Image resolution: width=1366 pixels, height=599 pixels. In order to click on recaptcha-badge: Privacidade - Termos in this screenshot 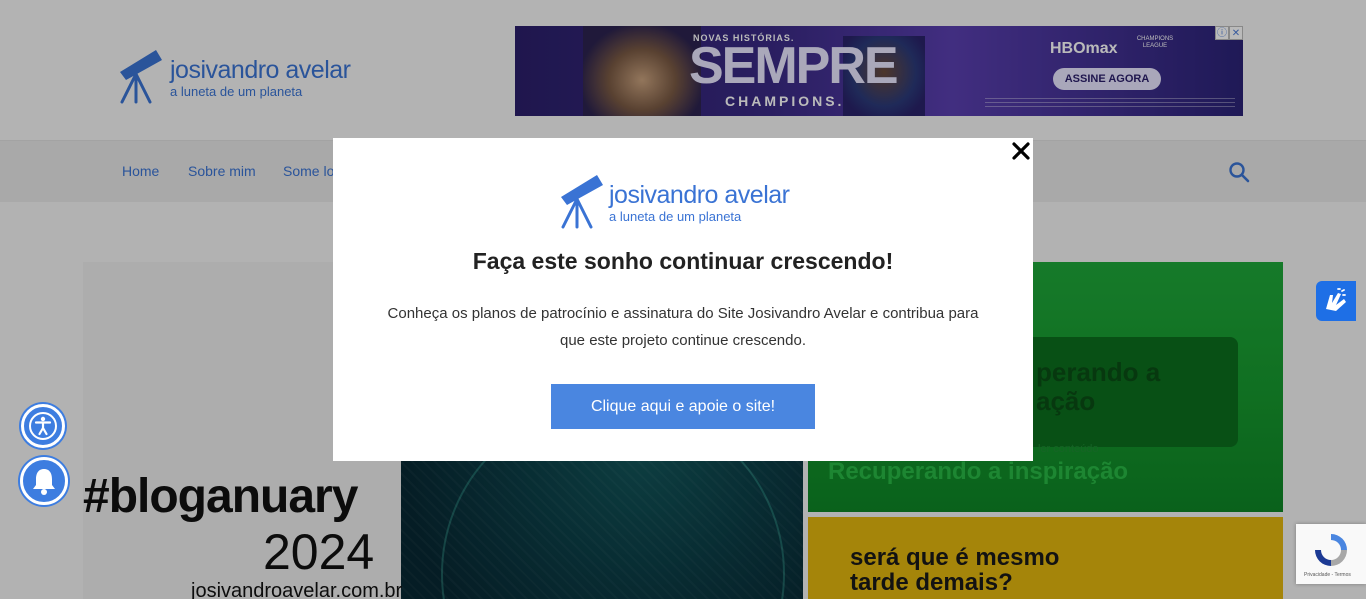, I will do `click(1331, 554)`.